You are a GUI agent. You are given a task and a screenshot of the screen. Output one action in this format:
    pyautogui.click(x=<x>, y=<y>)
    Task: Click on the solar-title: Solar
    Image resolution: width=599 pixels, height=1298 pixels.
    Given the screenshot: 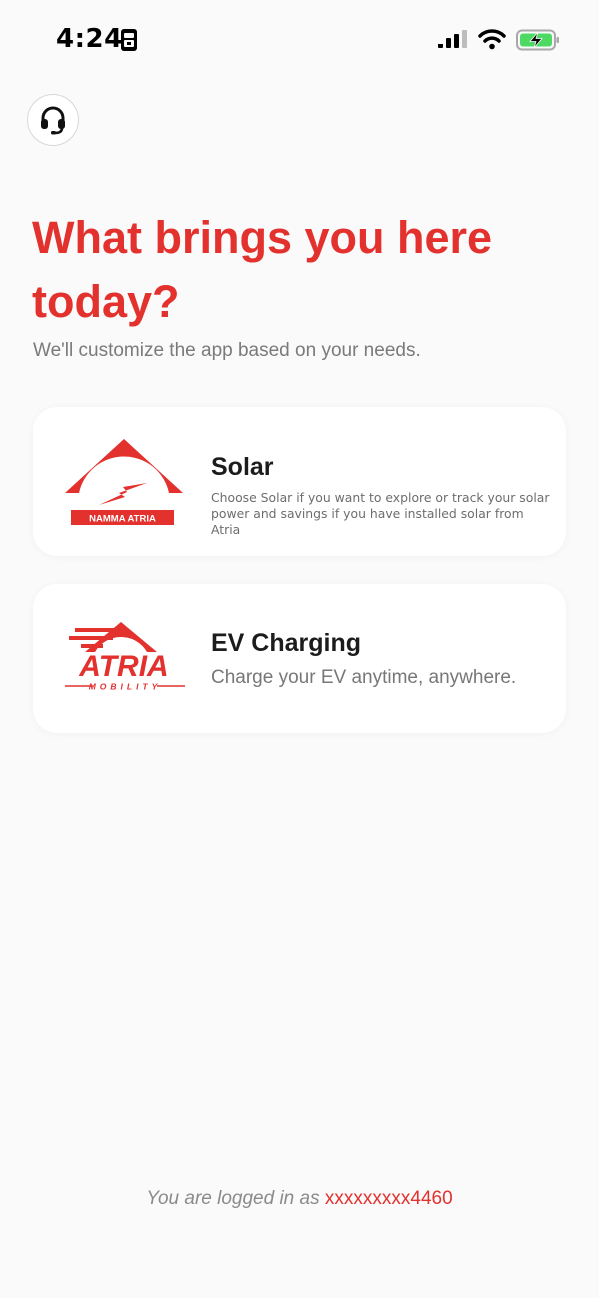 What is the action you would take?
    pyautogui.click(x=242, y=467)
    